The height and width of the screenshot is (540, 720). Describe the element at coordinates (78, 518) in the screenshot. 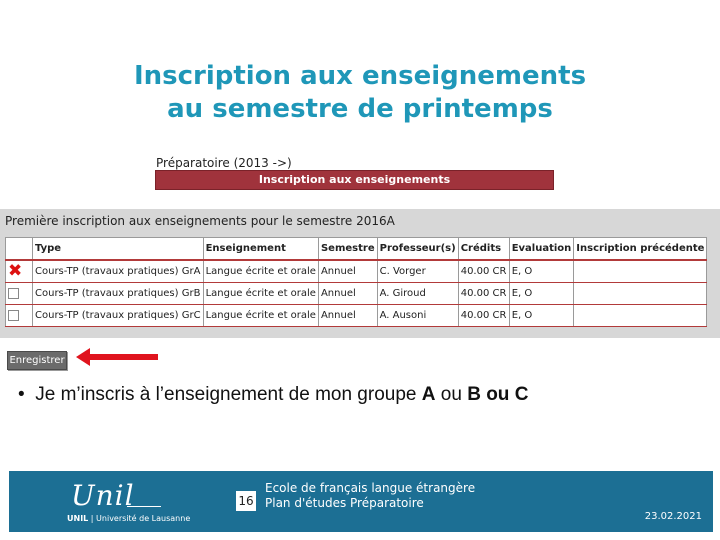

I see `logo-sub-bold: UNIL` at that location.